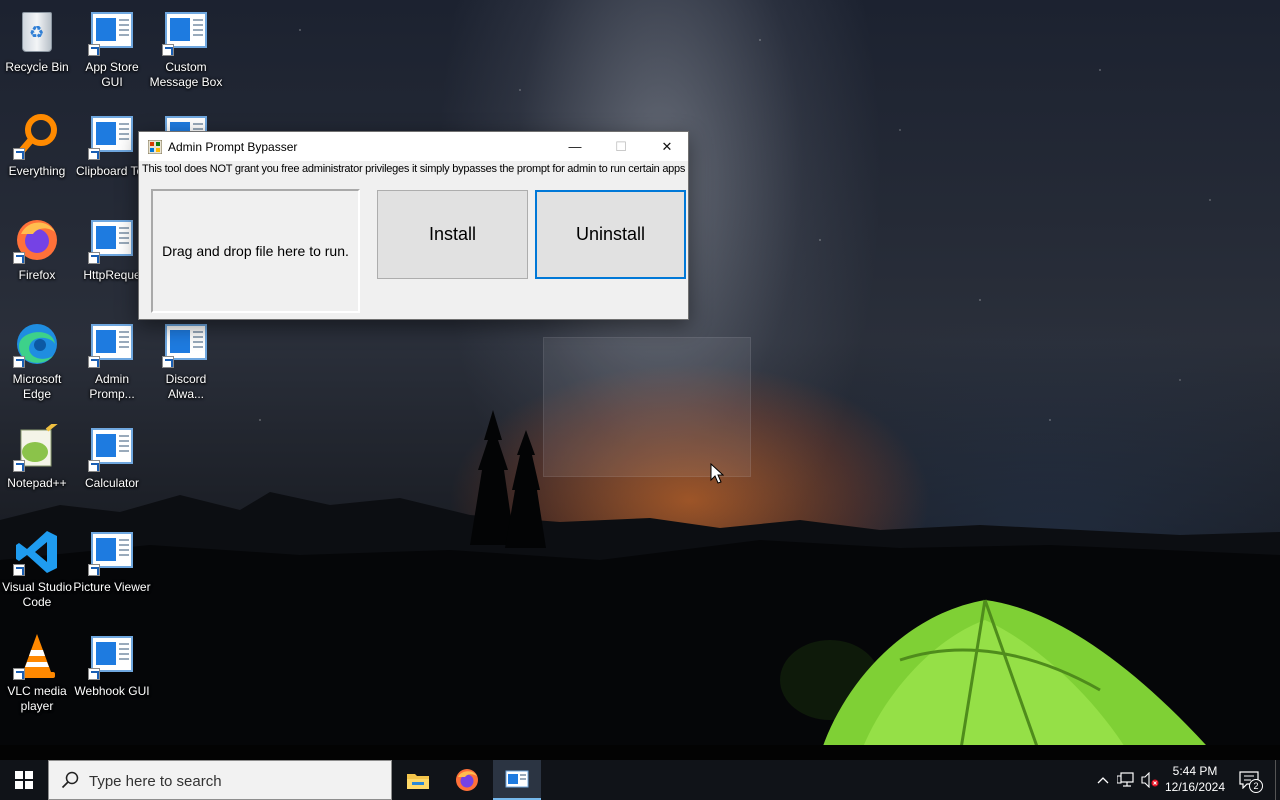 Image resolution: width=1280 pixels, height=800 pixels. I want to click on clock-time: 5:44 PM, so click(1195, 771).